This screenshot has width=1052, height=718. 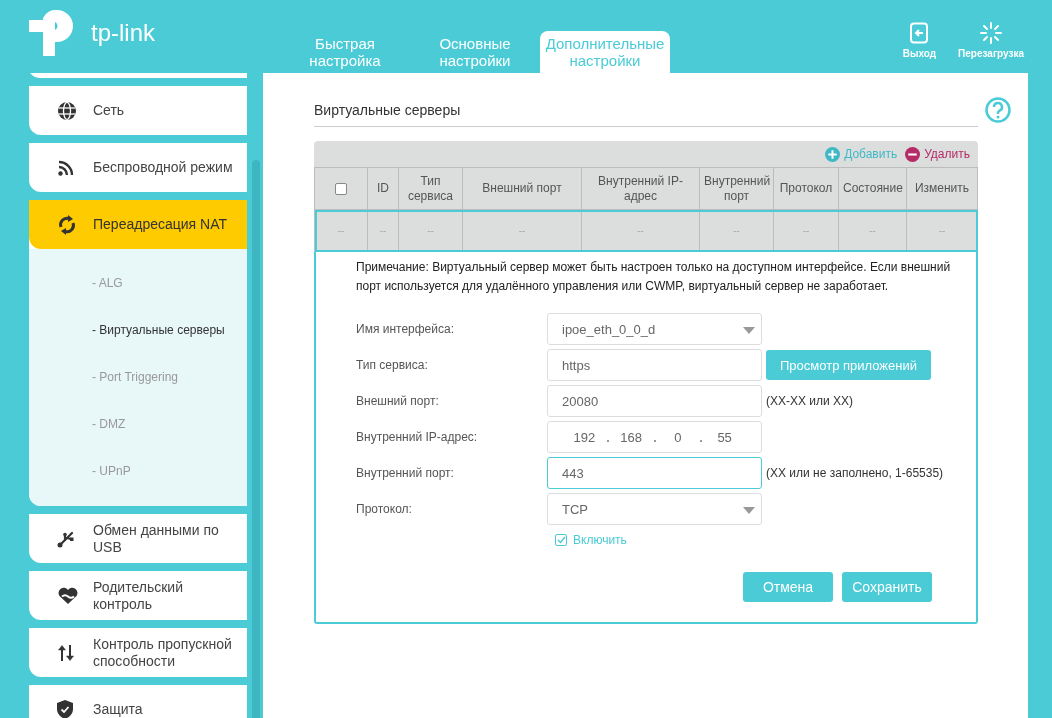 I want to click on globe-icon, so click(x=67, y=110).